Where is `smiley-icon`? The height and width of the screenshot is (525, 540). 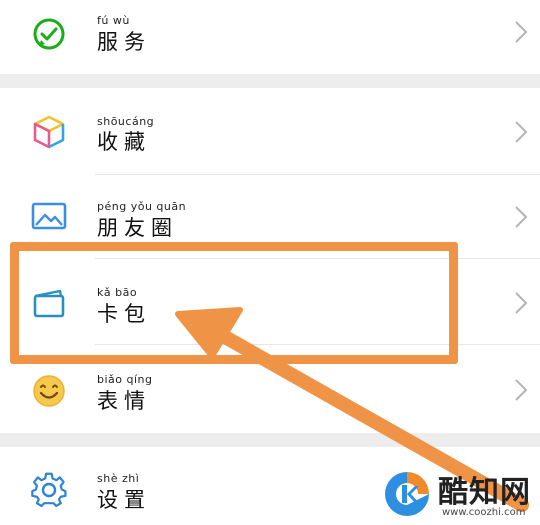
smiley-icon is located at coordinates (49, 391).